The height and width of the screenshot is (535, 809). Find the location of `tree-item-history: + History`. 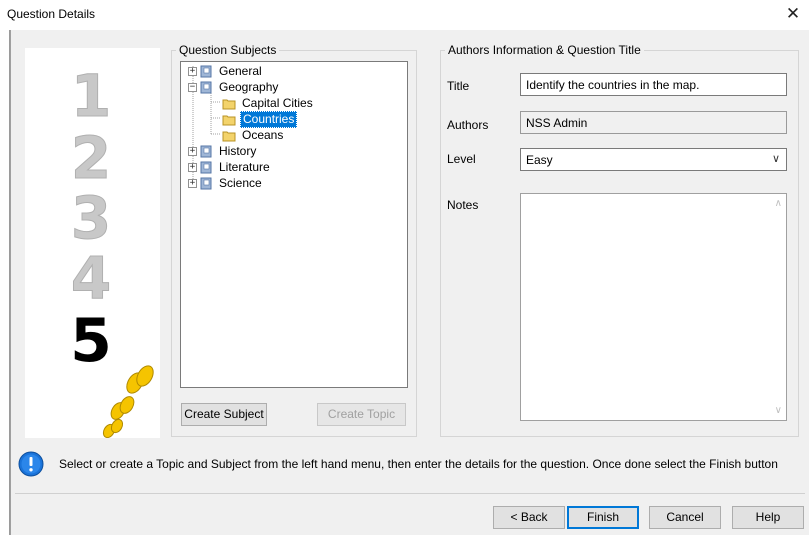

tree-item-history: + History is located at coordinates (223, 151).